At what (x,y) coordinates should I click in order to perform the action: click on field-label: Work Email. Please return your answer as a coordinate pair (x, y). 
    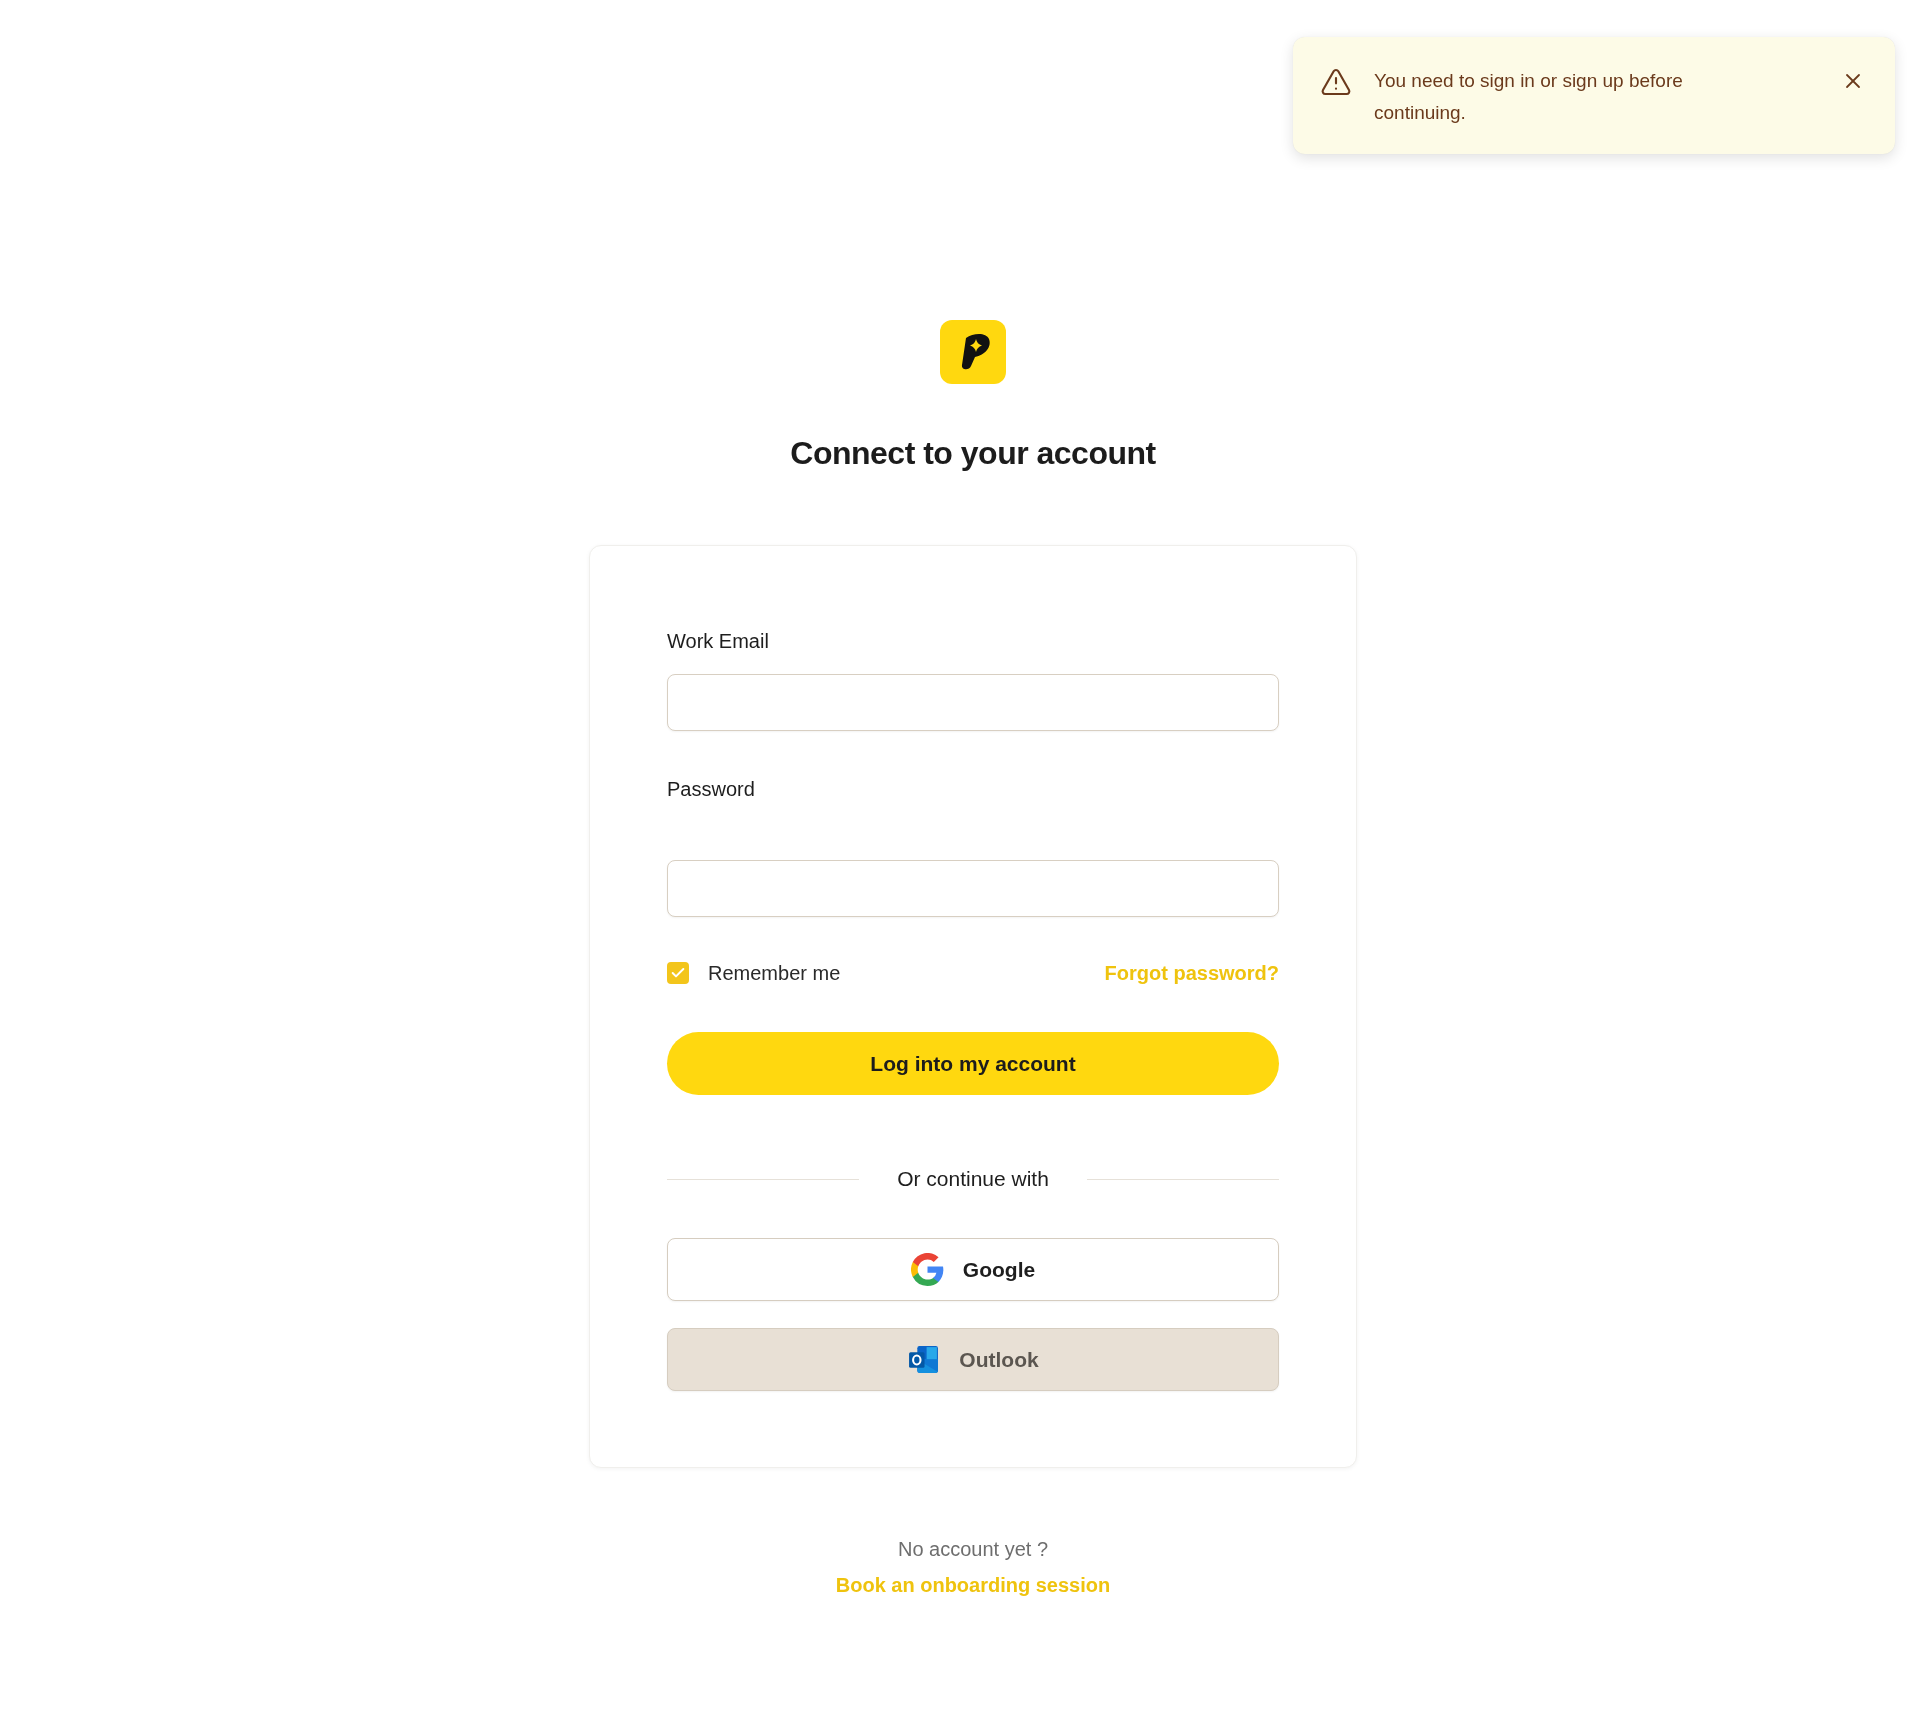
    Looking at the image, I should click on (718, 641).